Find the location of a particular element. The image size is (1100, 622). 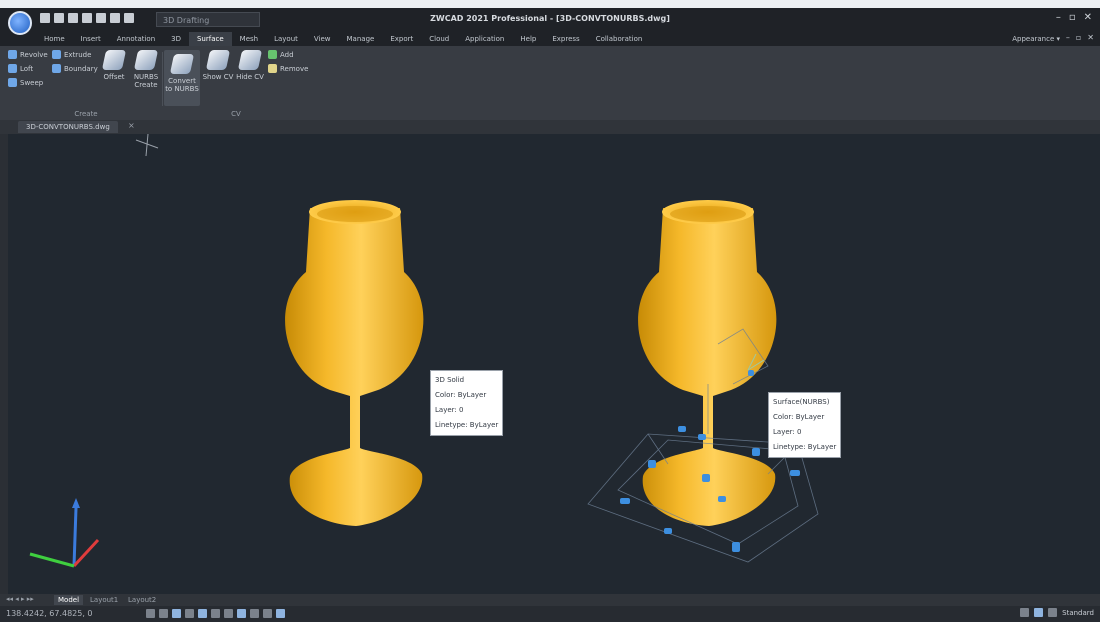

sweep-icon is located at coordinates (12, 82).